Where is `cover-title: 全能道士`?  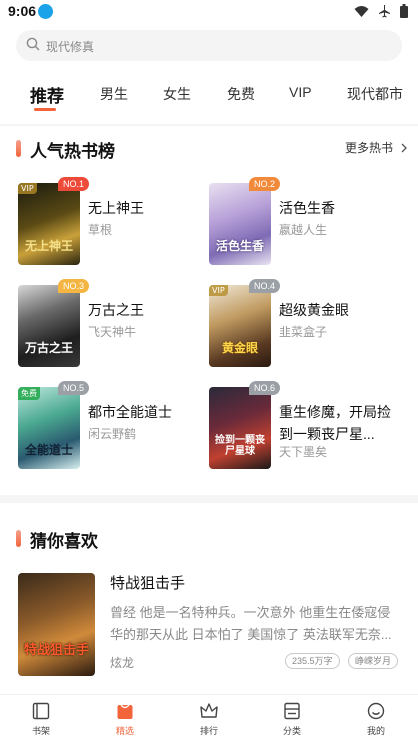
cover-title: 全能道士 is located at coordinates (48, 450).